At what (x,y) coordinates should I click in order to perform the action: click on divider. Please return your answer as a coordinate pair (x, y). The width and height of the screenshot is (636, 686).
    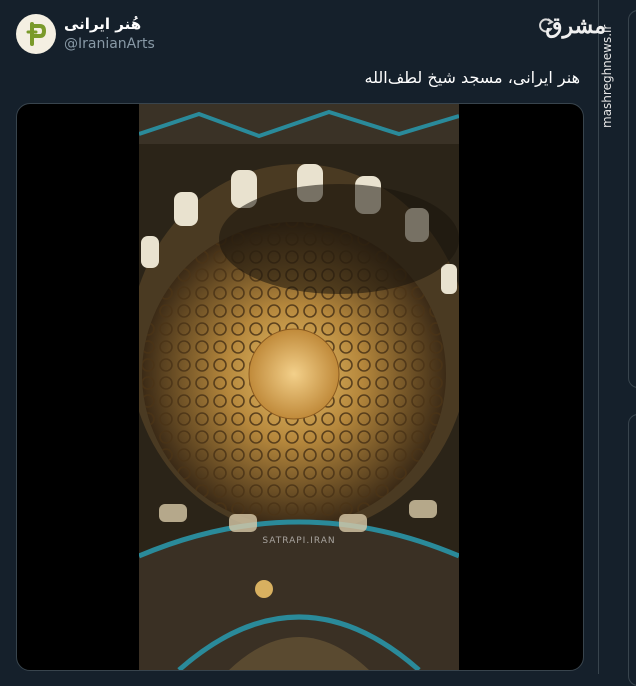
    Looking at the image, I should click on (598, 337).